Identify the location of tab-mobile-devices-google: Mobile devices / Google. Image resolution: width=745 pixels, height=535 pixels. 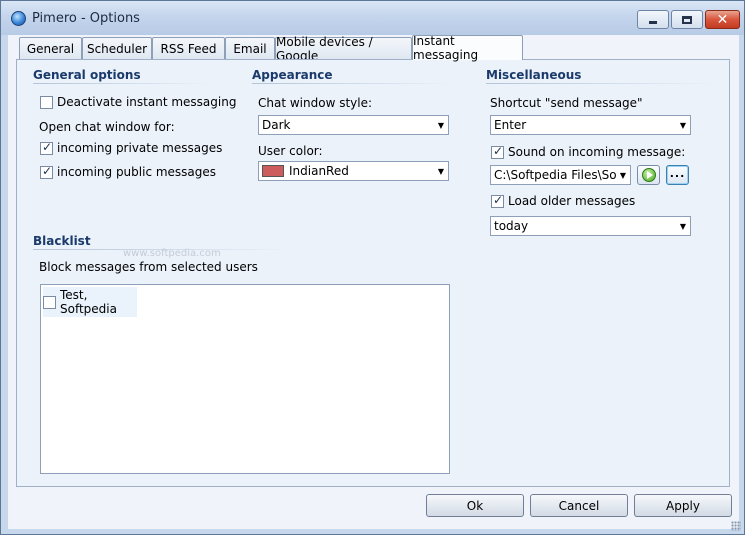
(343, 49).